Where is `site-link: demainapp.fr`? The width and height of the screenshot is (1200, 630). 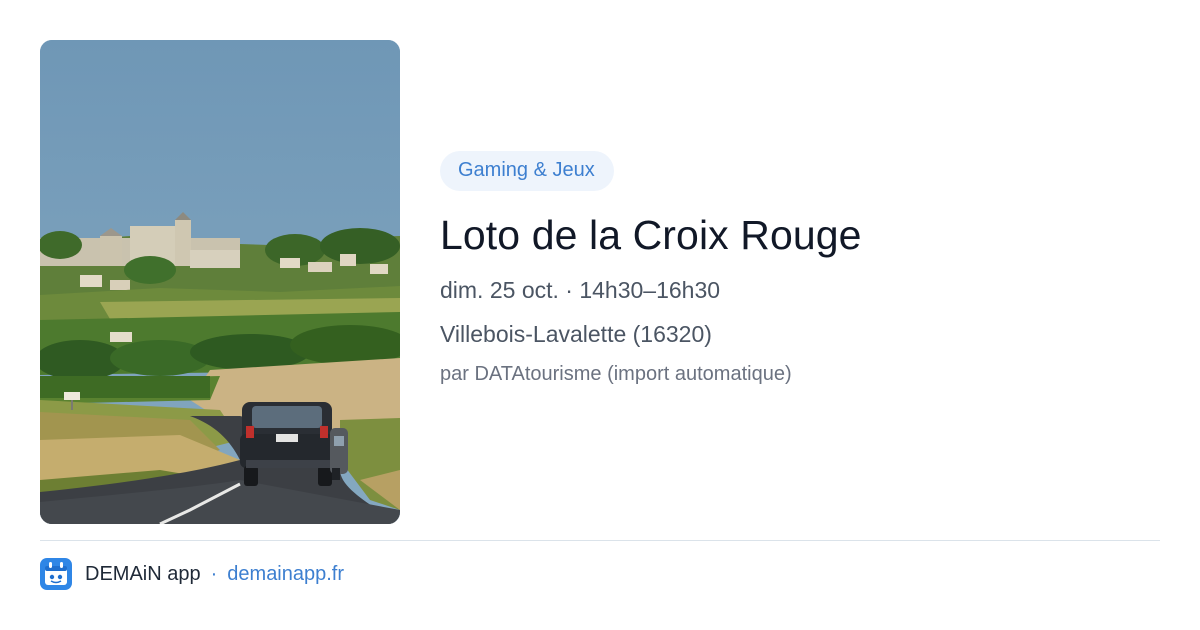 site-link: demainapp.fr is located at coordinates (285, 574).